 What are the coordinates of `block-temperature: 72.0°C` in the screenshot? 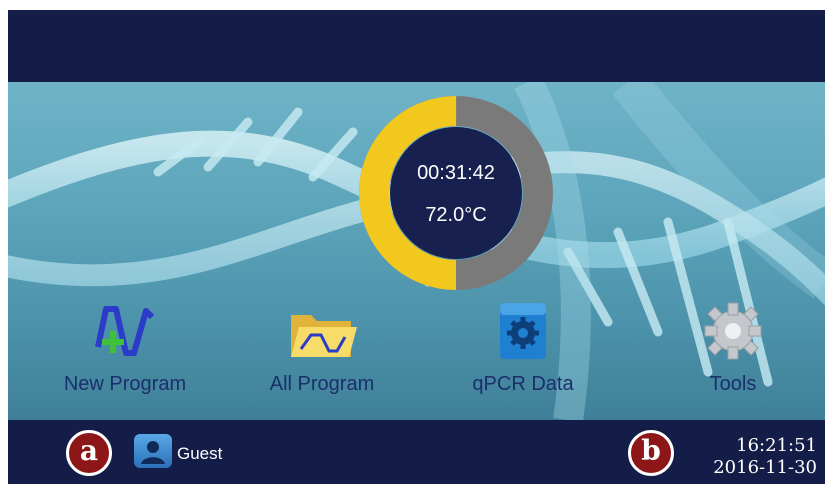 It's located at (456, 215).